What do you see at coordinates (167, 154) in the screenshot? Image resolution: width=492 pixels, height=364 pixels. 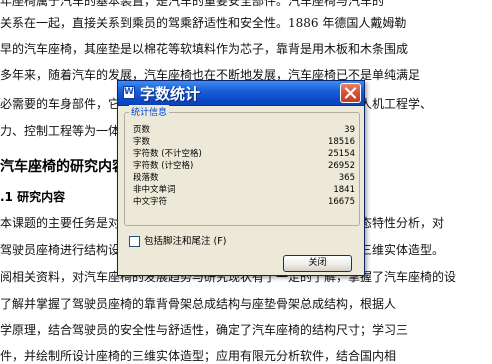 I see `stat-label: 字符数 (不计空格)` at bounding box center [167, 154].